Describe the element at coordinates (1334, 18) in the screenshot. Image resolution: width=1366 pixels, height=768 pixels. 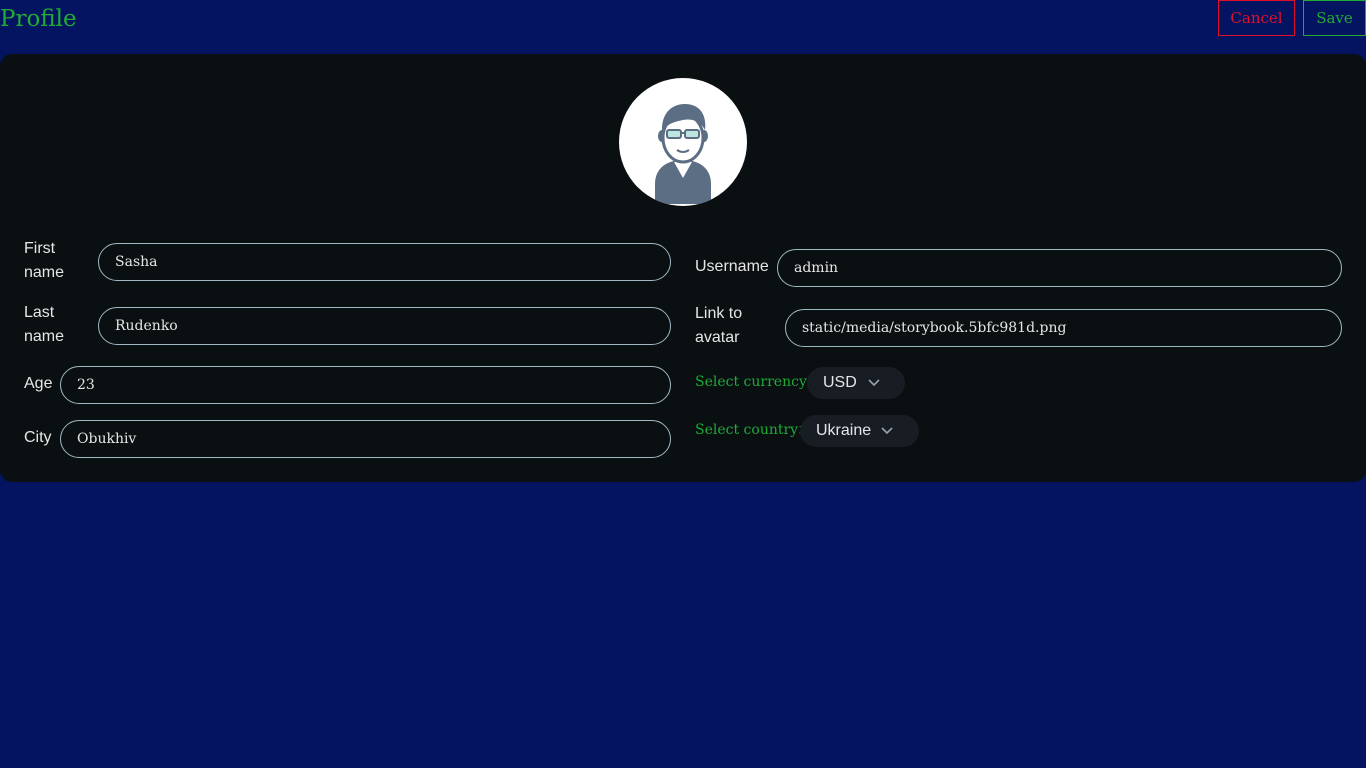
I see `save-button: Save` at that location.